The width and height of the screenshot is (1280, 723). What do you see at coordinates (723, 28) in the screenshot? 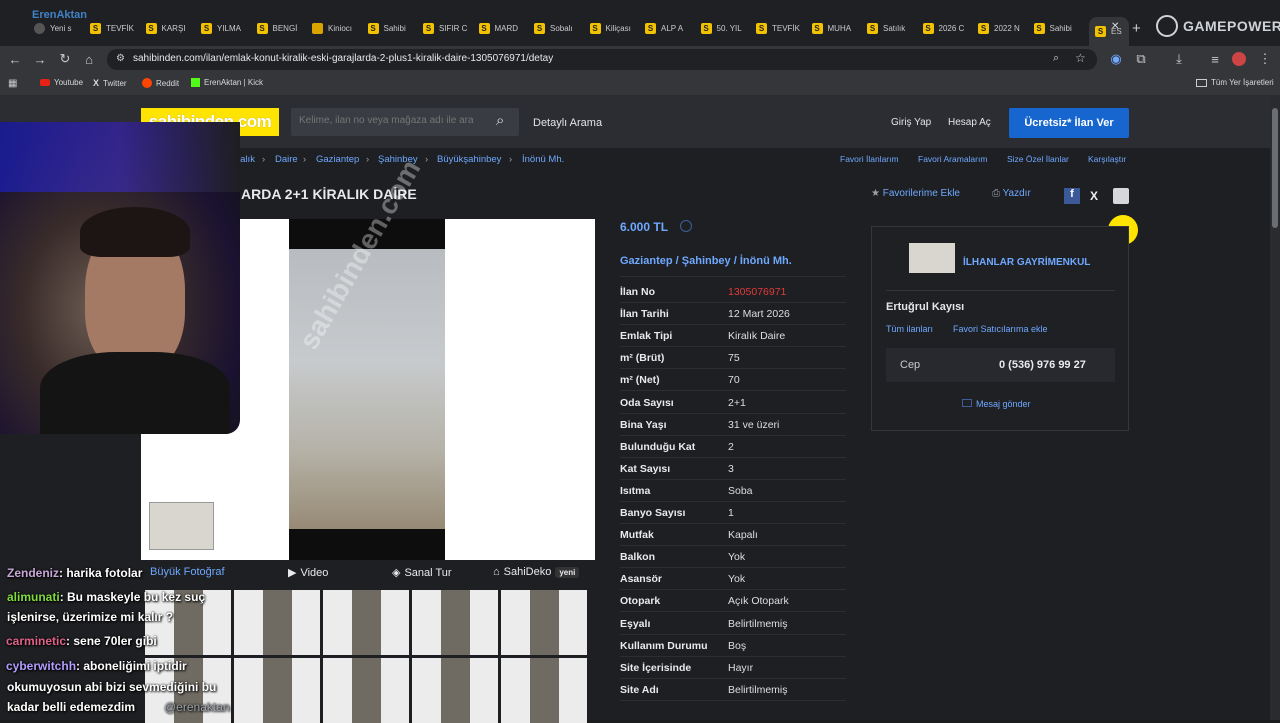
I see `browser-tab: S 50. YIL` at bounding box center [723, 28].